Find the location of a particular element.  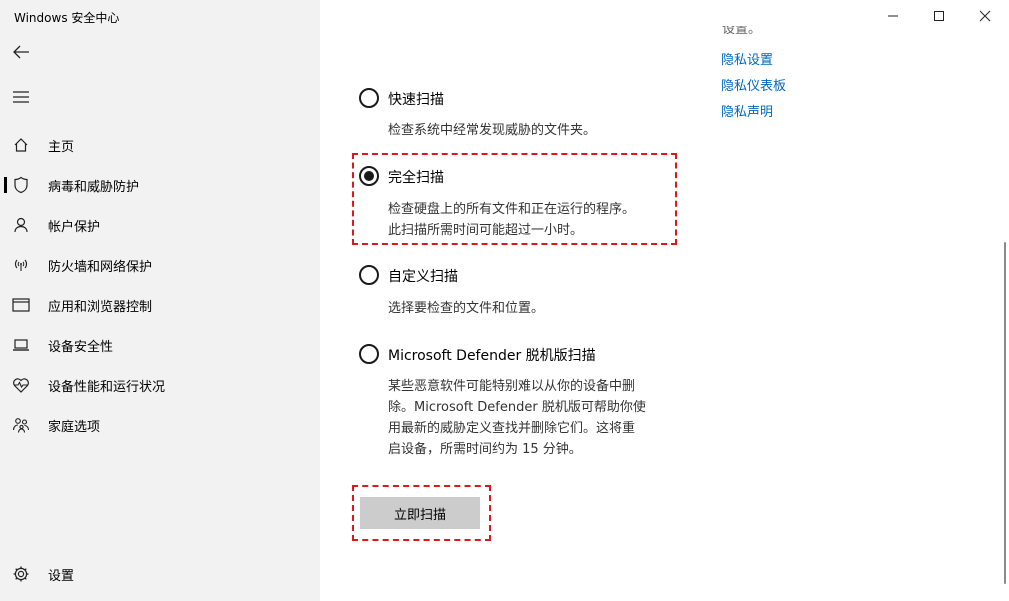

back-arrow-icon is located at coordinates (21, 52).